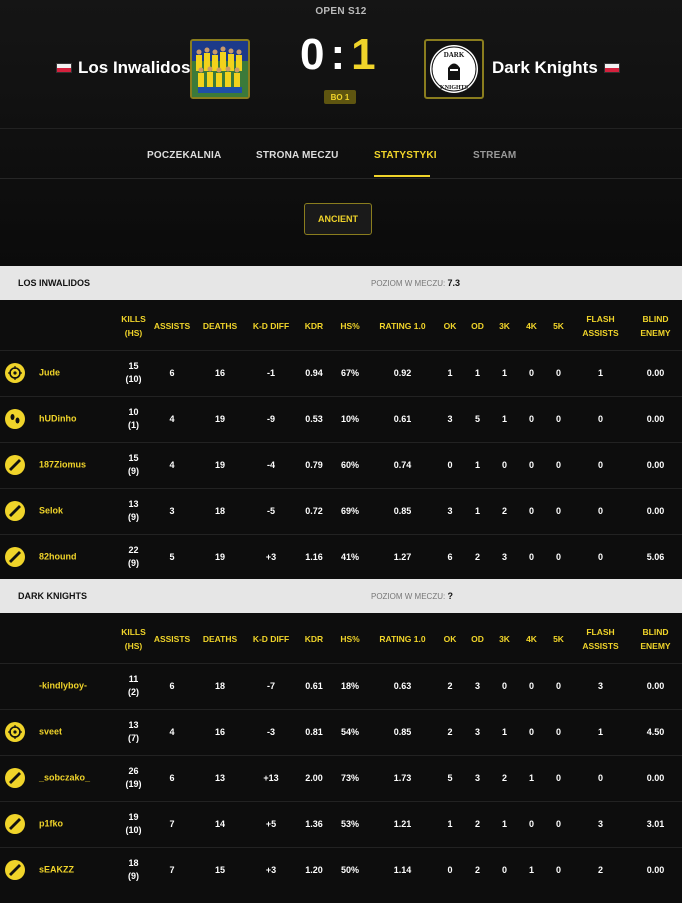  Describe the element at coordinates (184, 155) in the screenshot. I see `tab-poczekalnia: POCZEKALNIA` at that location.